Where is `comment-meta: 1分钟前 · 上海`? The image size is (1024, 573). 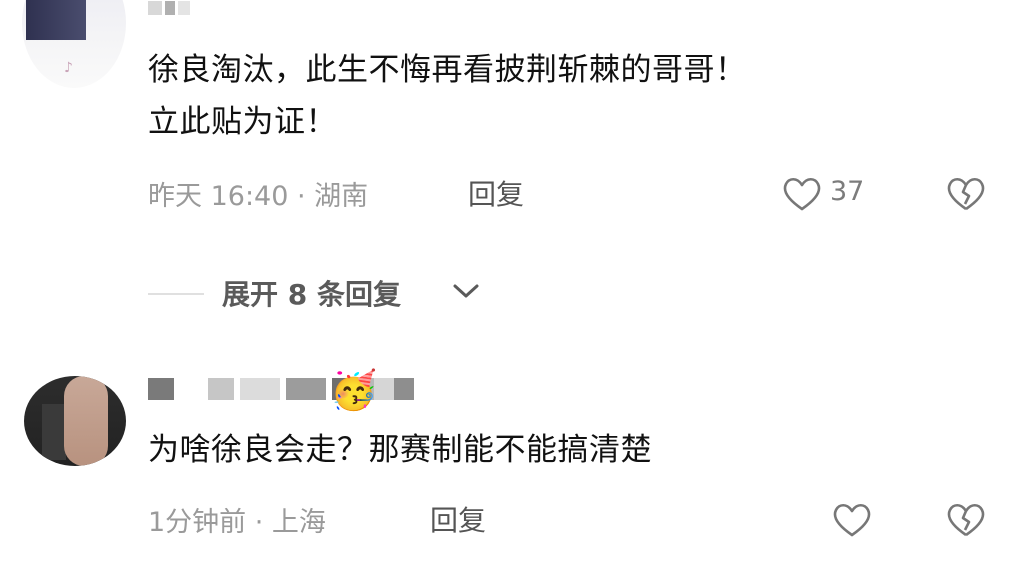
comment-meta: 1分钟前 · 上海 is located at coordinates (237, 522).